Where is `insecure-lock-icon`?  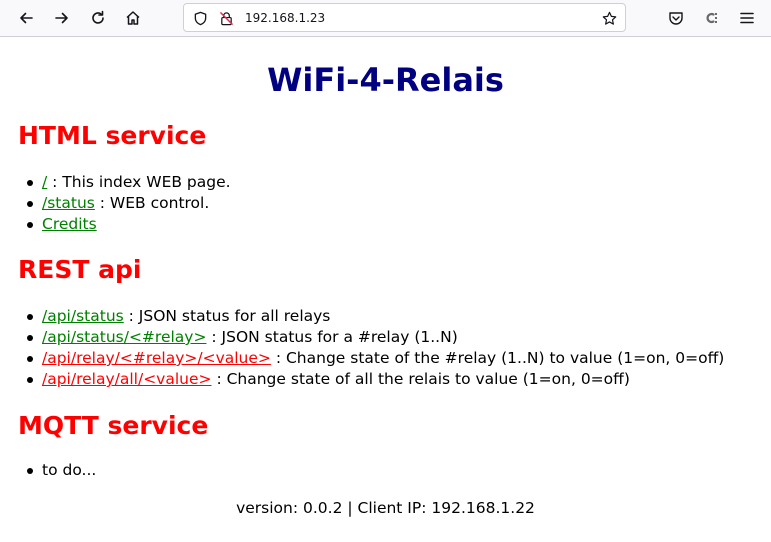
insecure-lock-icon is located at coordinates (226, 18).